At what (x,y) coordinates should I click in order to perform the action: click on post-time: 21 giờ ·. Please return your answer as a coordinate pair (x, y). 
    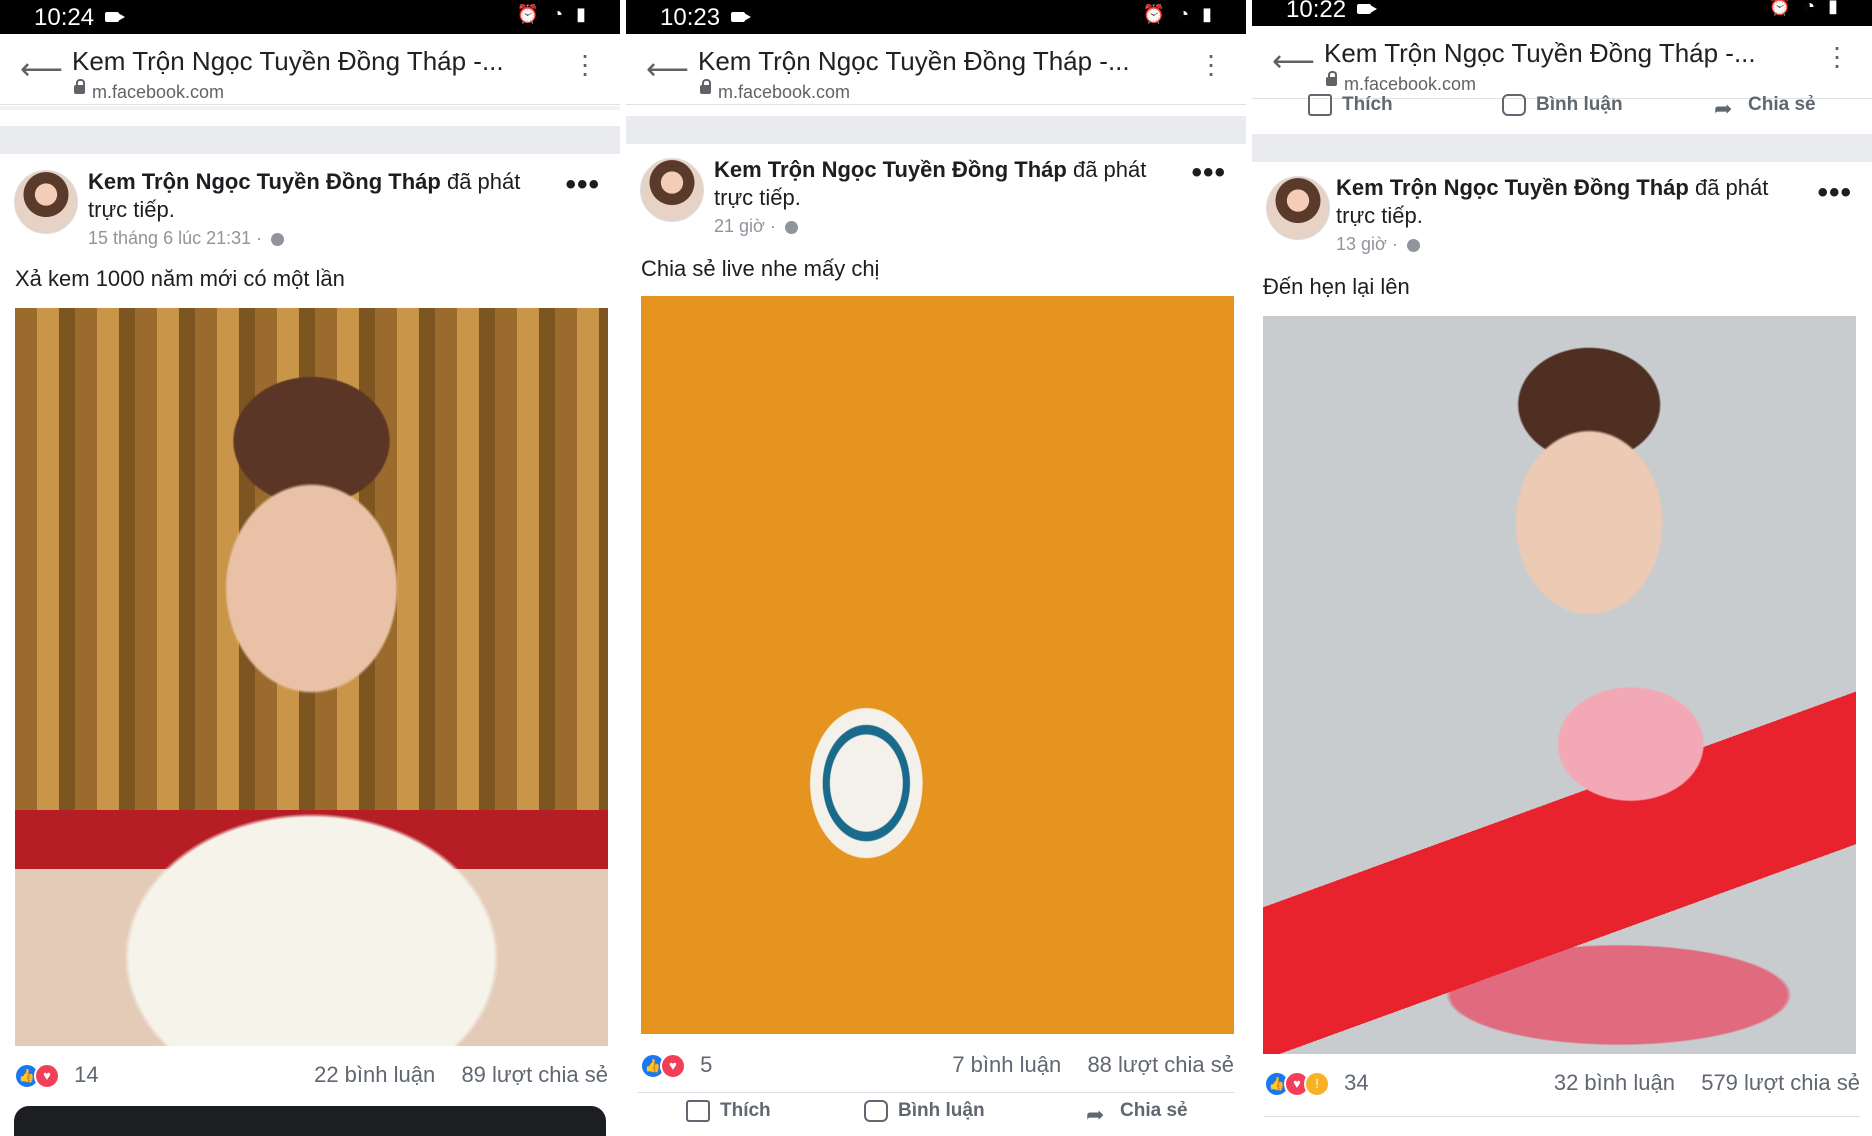
    Looking at the image, I should click on (745, 226).